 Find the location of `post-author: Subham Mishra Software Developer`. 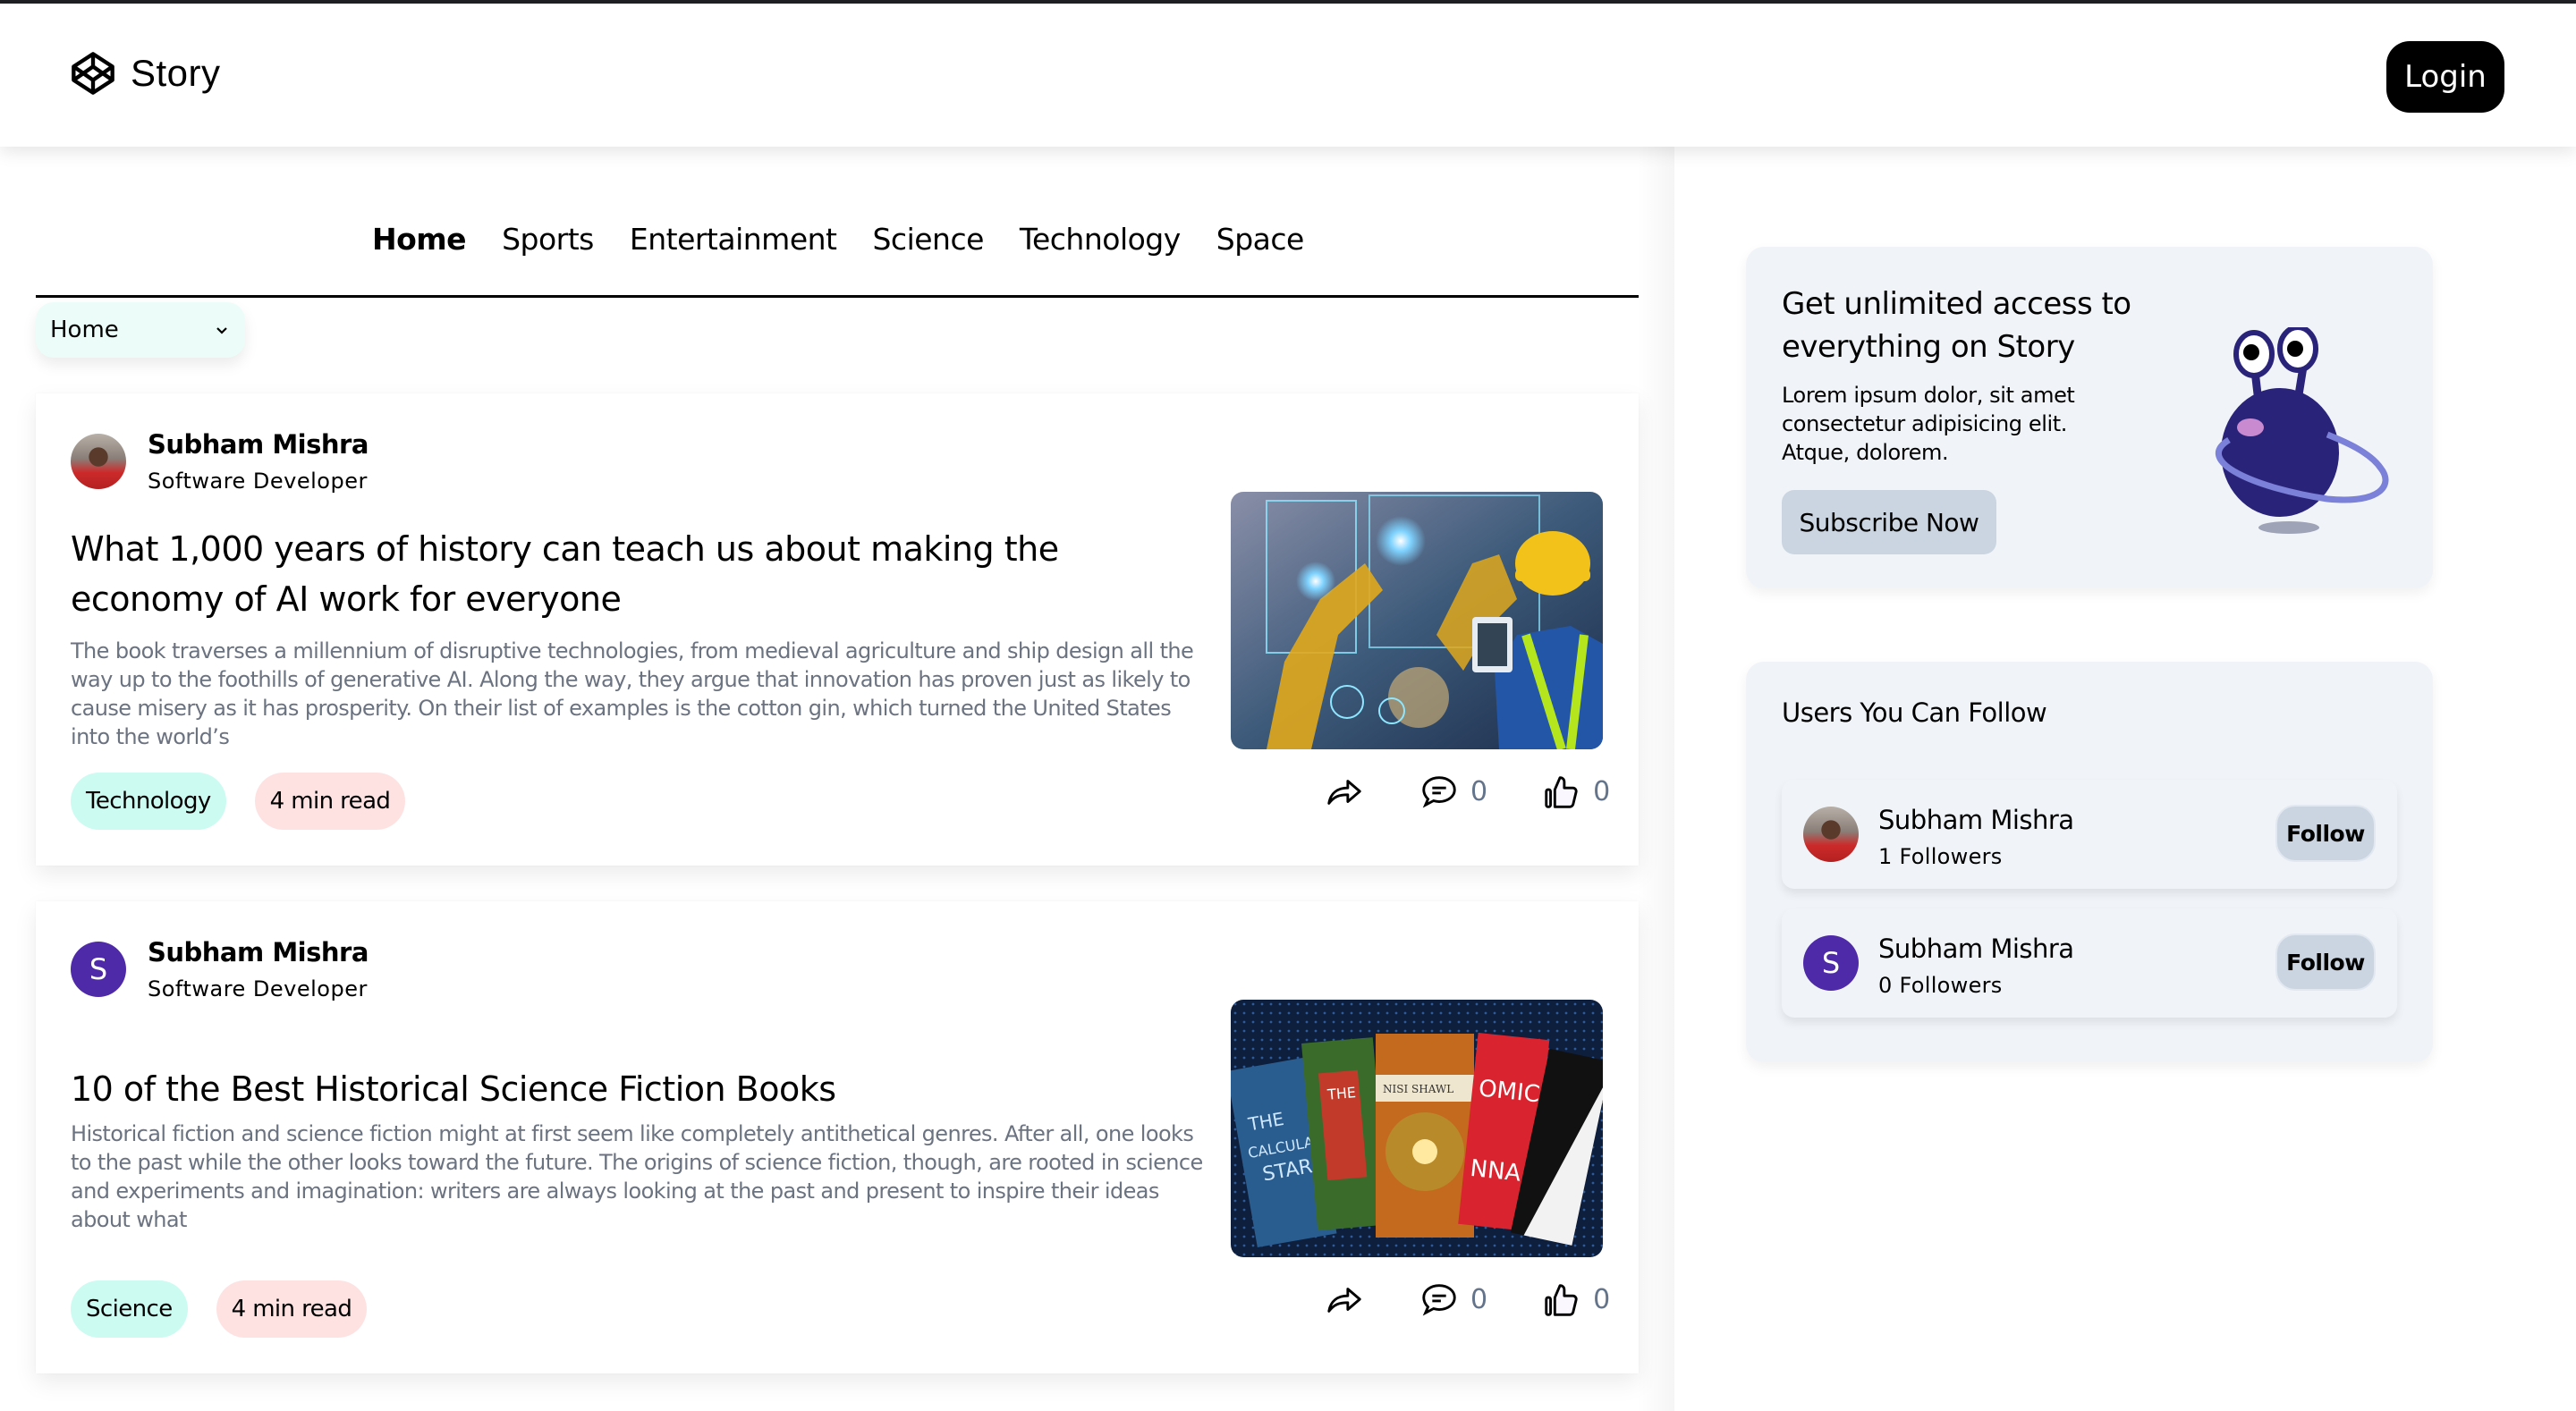

post-author: Subham Mishra Software Developer is located at coordinates (220, 461).